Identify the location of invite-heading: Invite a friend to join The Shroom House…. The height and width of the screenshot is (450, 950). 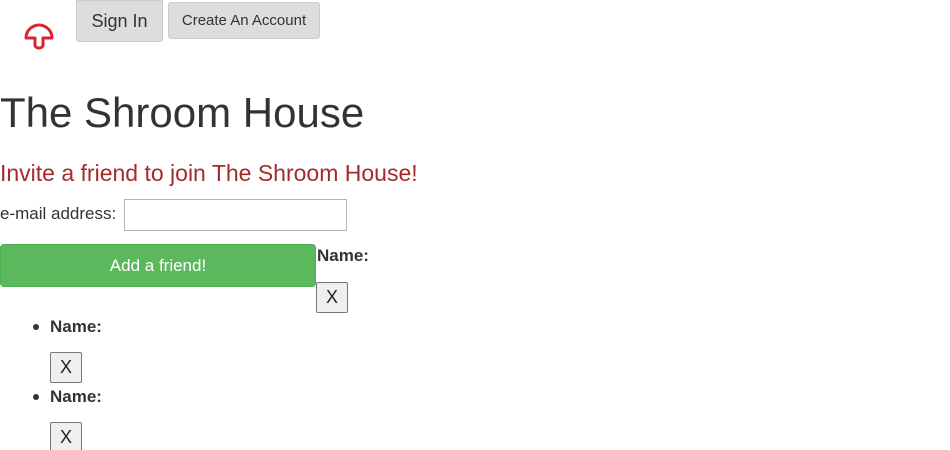
(209, 173).